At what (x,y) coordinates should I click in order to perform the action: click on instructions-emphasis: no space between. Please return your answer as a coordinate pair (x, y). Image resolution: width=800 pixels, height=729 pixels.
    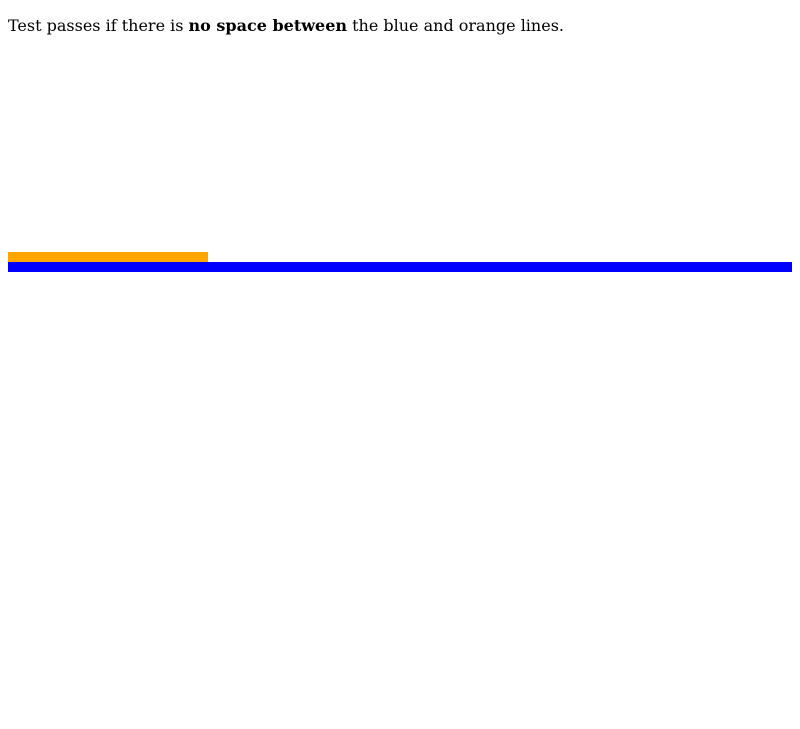
    Looking at the image, I should click on (267, 25).